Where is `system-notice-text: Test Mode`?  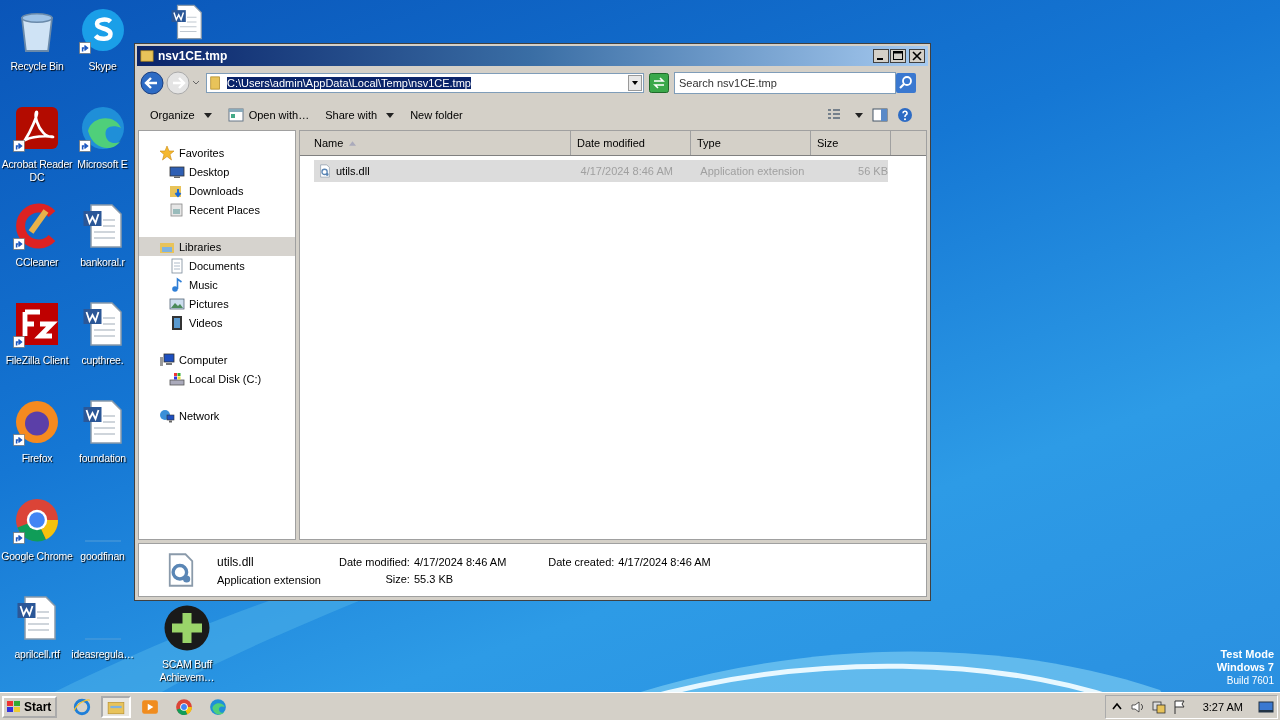
system-notice-text: Test Mode is located at coordinates (1247, 654).